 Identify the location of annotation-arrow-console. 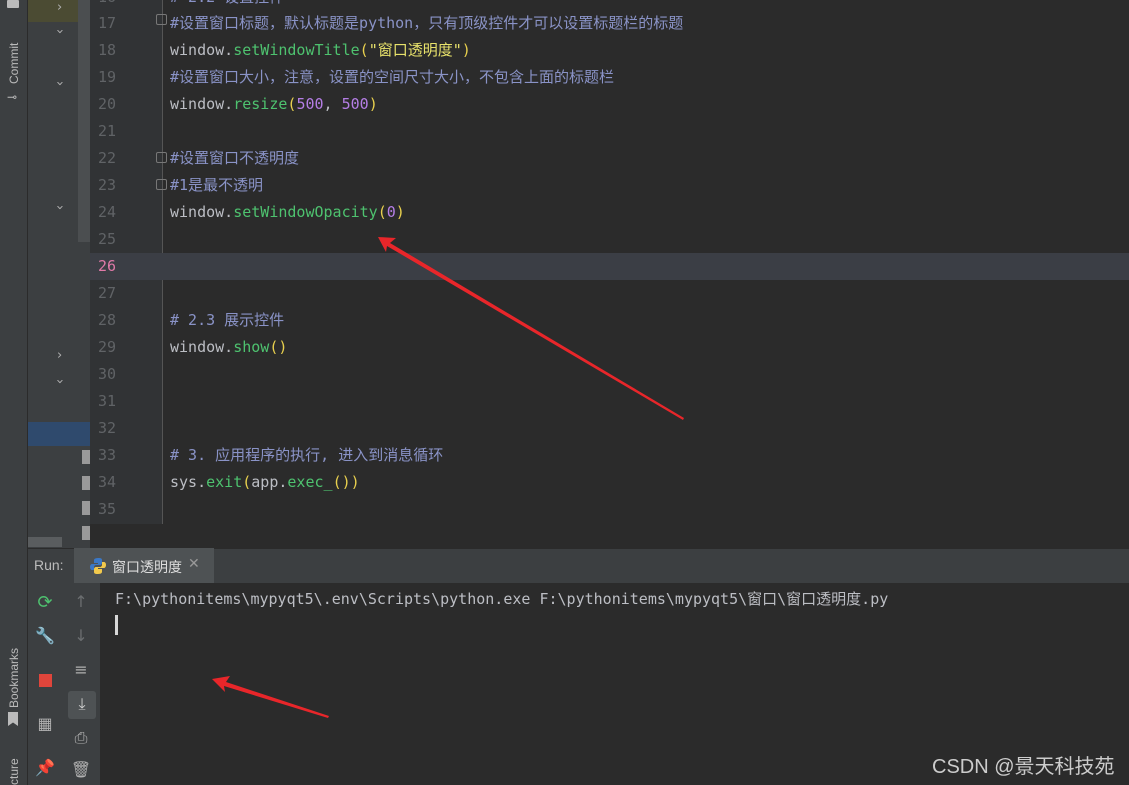
(270, 697).